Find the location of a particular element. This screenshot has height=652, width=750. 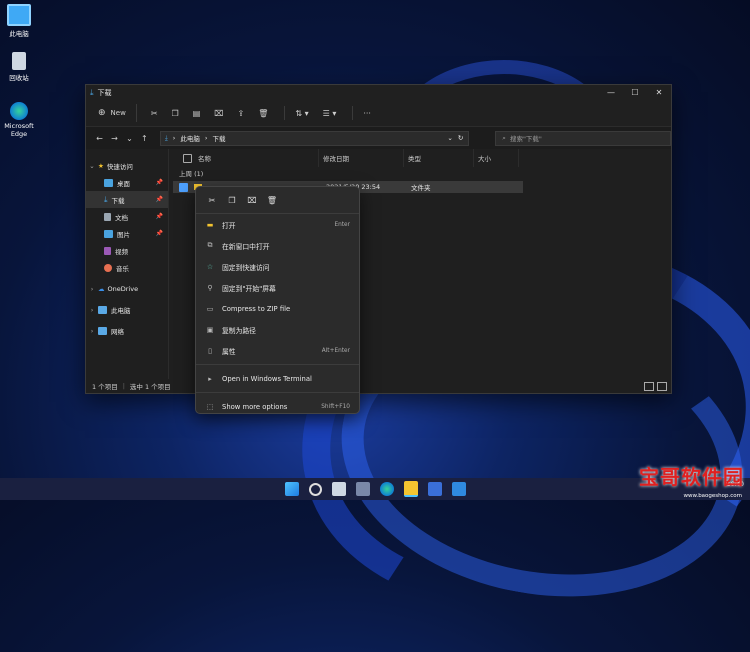

cloud-icon: ☁ is located at coordinates (101, 288).